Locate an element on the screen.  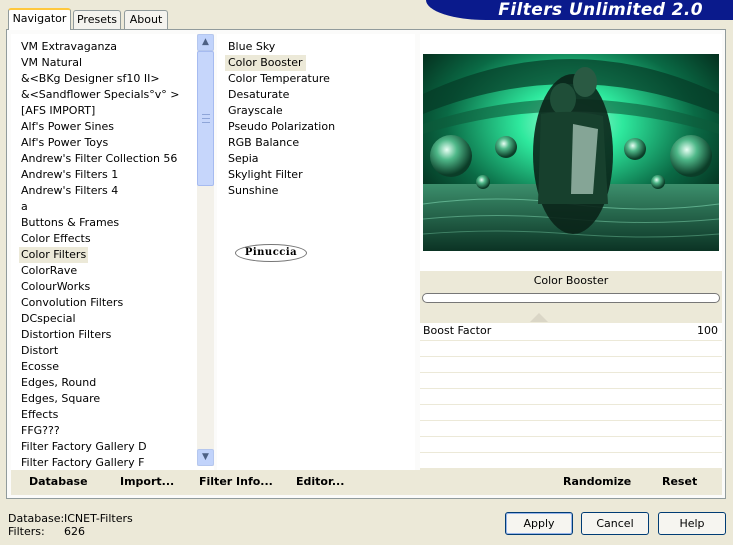
category-item: Convolution Filters is located at coordinates (72, 303).